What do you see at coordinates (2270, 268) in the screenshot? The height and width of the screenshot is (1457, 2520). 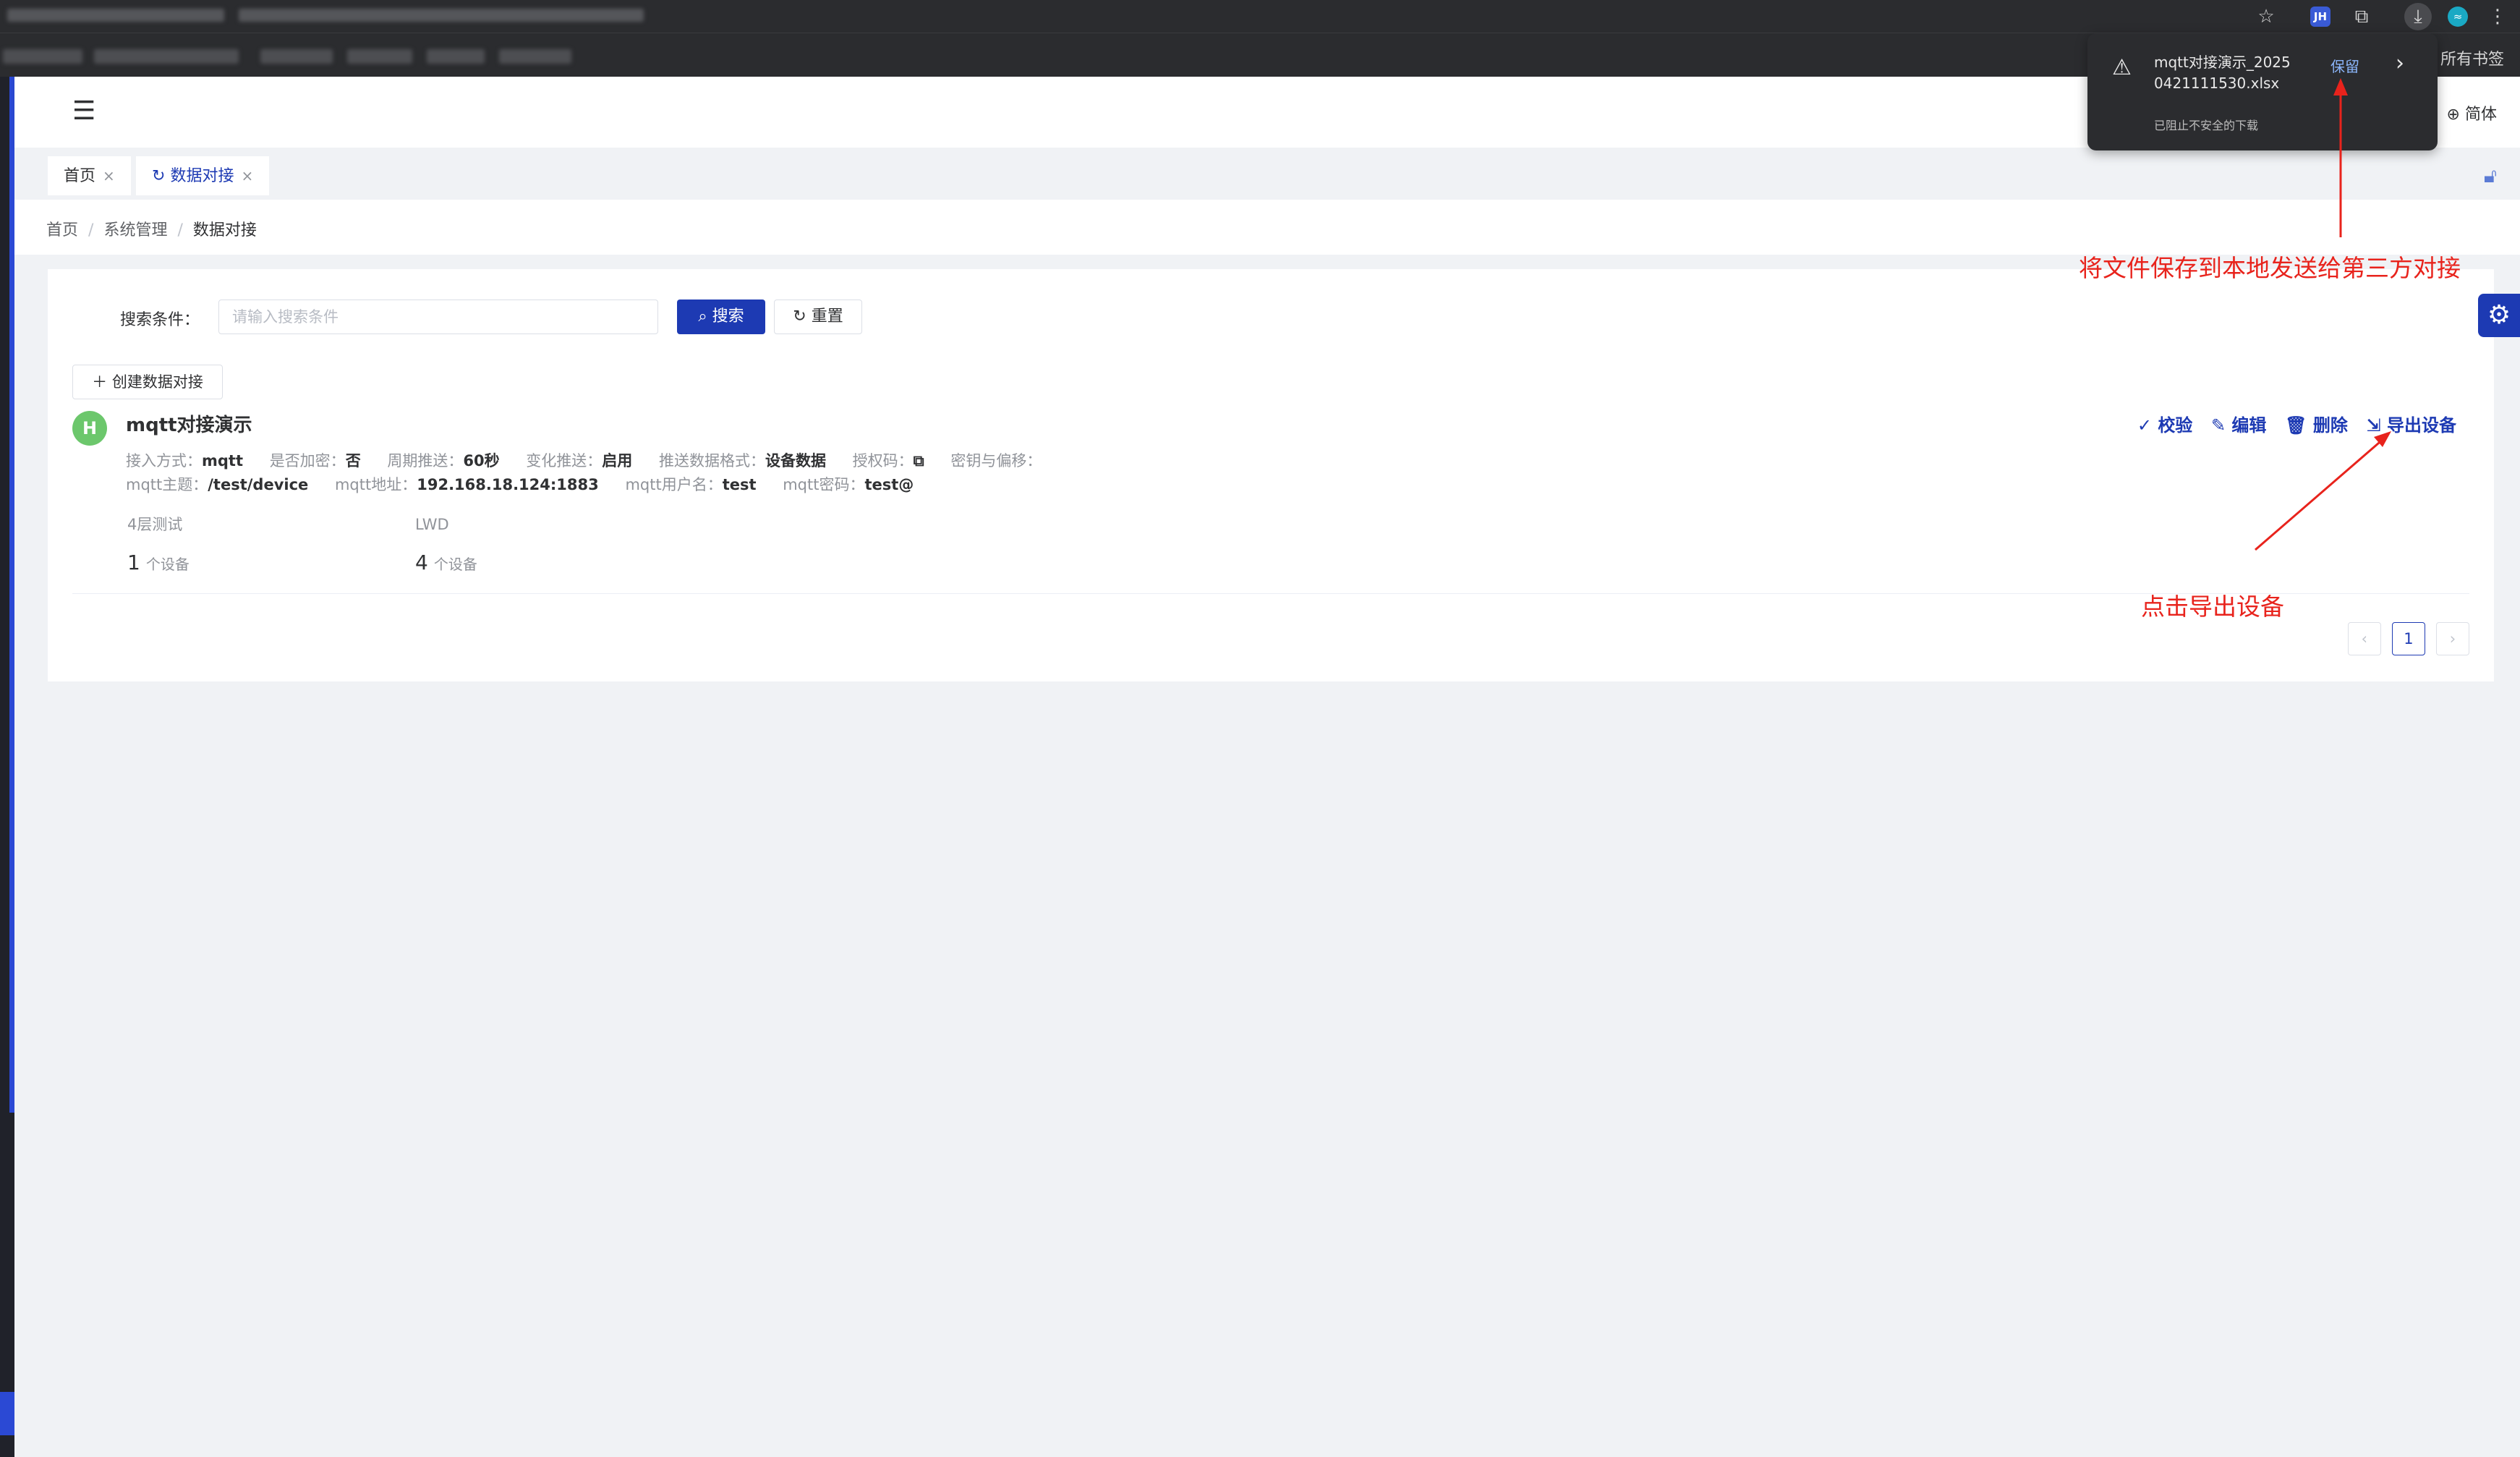 I see `annotation-save-note: 将文件保存到本地发送给第三方对接` at bounding box center [2270, 268].